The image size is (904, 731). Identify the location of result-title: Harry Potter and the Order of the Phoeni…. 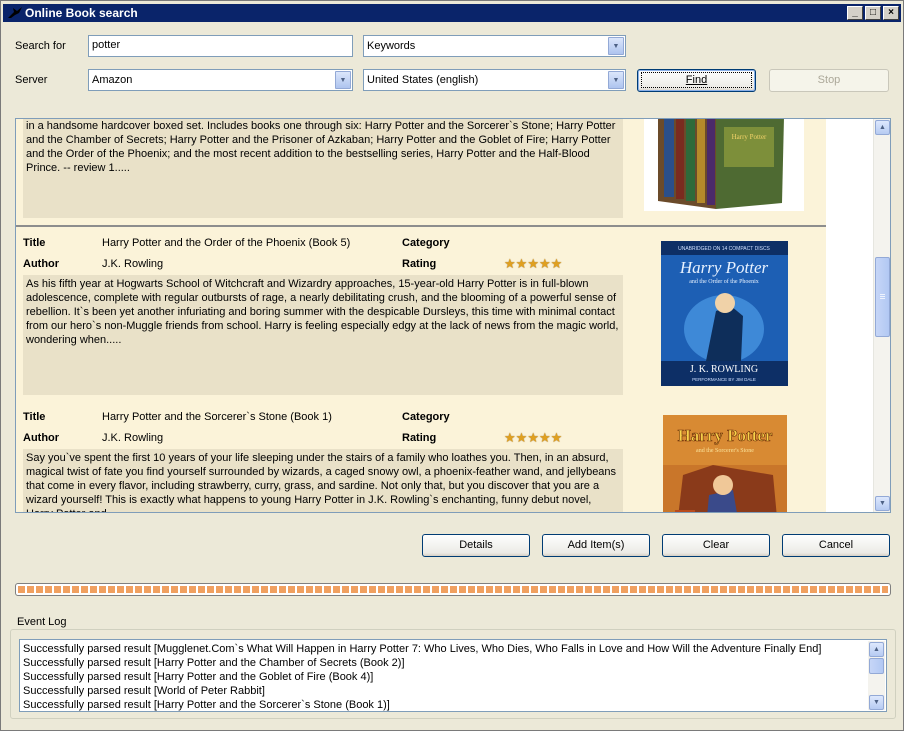
(226, 243).